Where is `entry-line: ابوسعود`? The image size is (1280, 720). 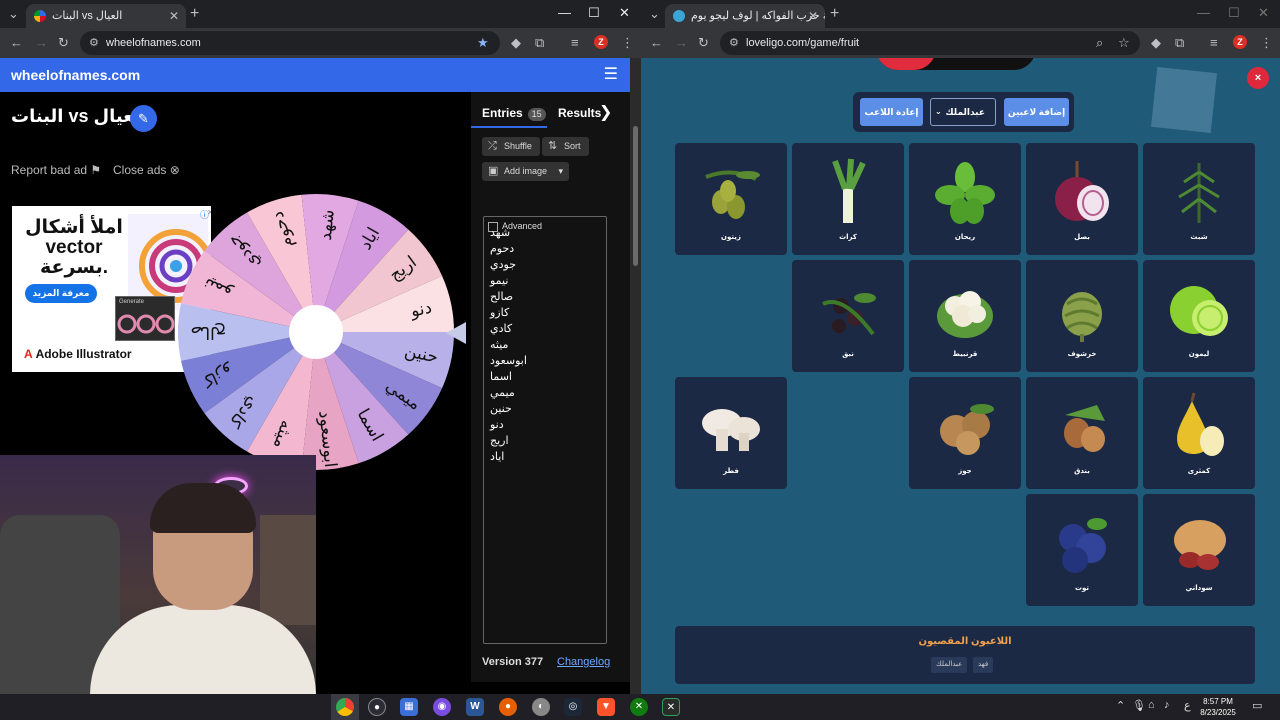
entry-line: ابوسعود is located at coordinates (508, 361).